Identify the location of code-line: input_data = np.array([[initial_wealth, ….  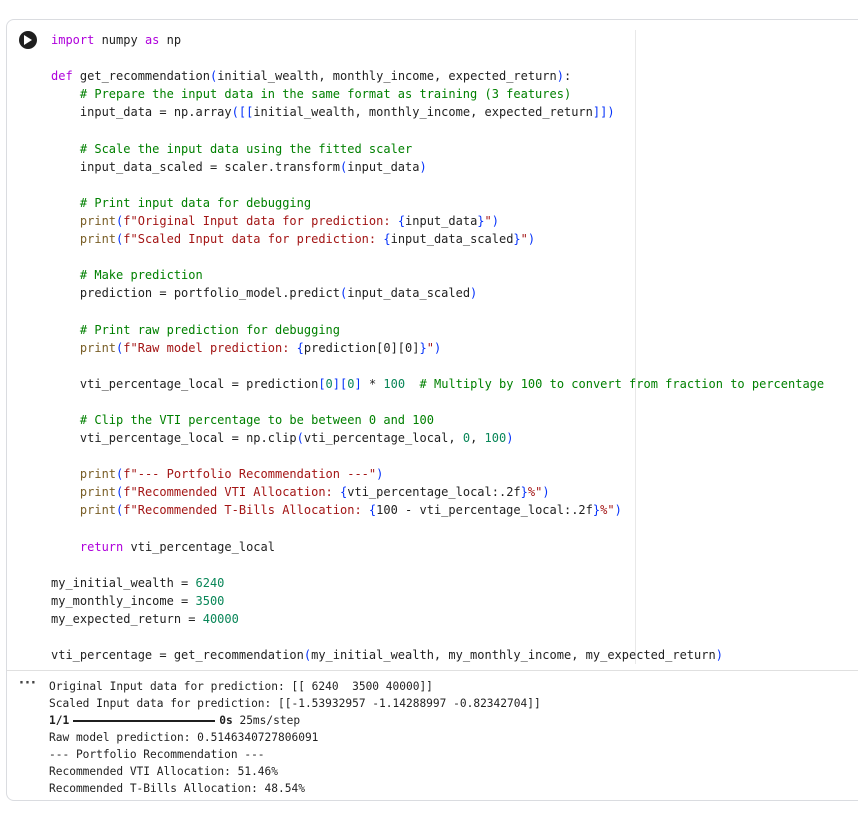
(437, 112).